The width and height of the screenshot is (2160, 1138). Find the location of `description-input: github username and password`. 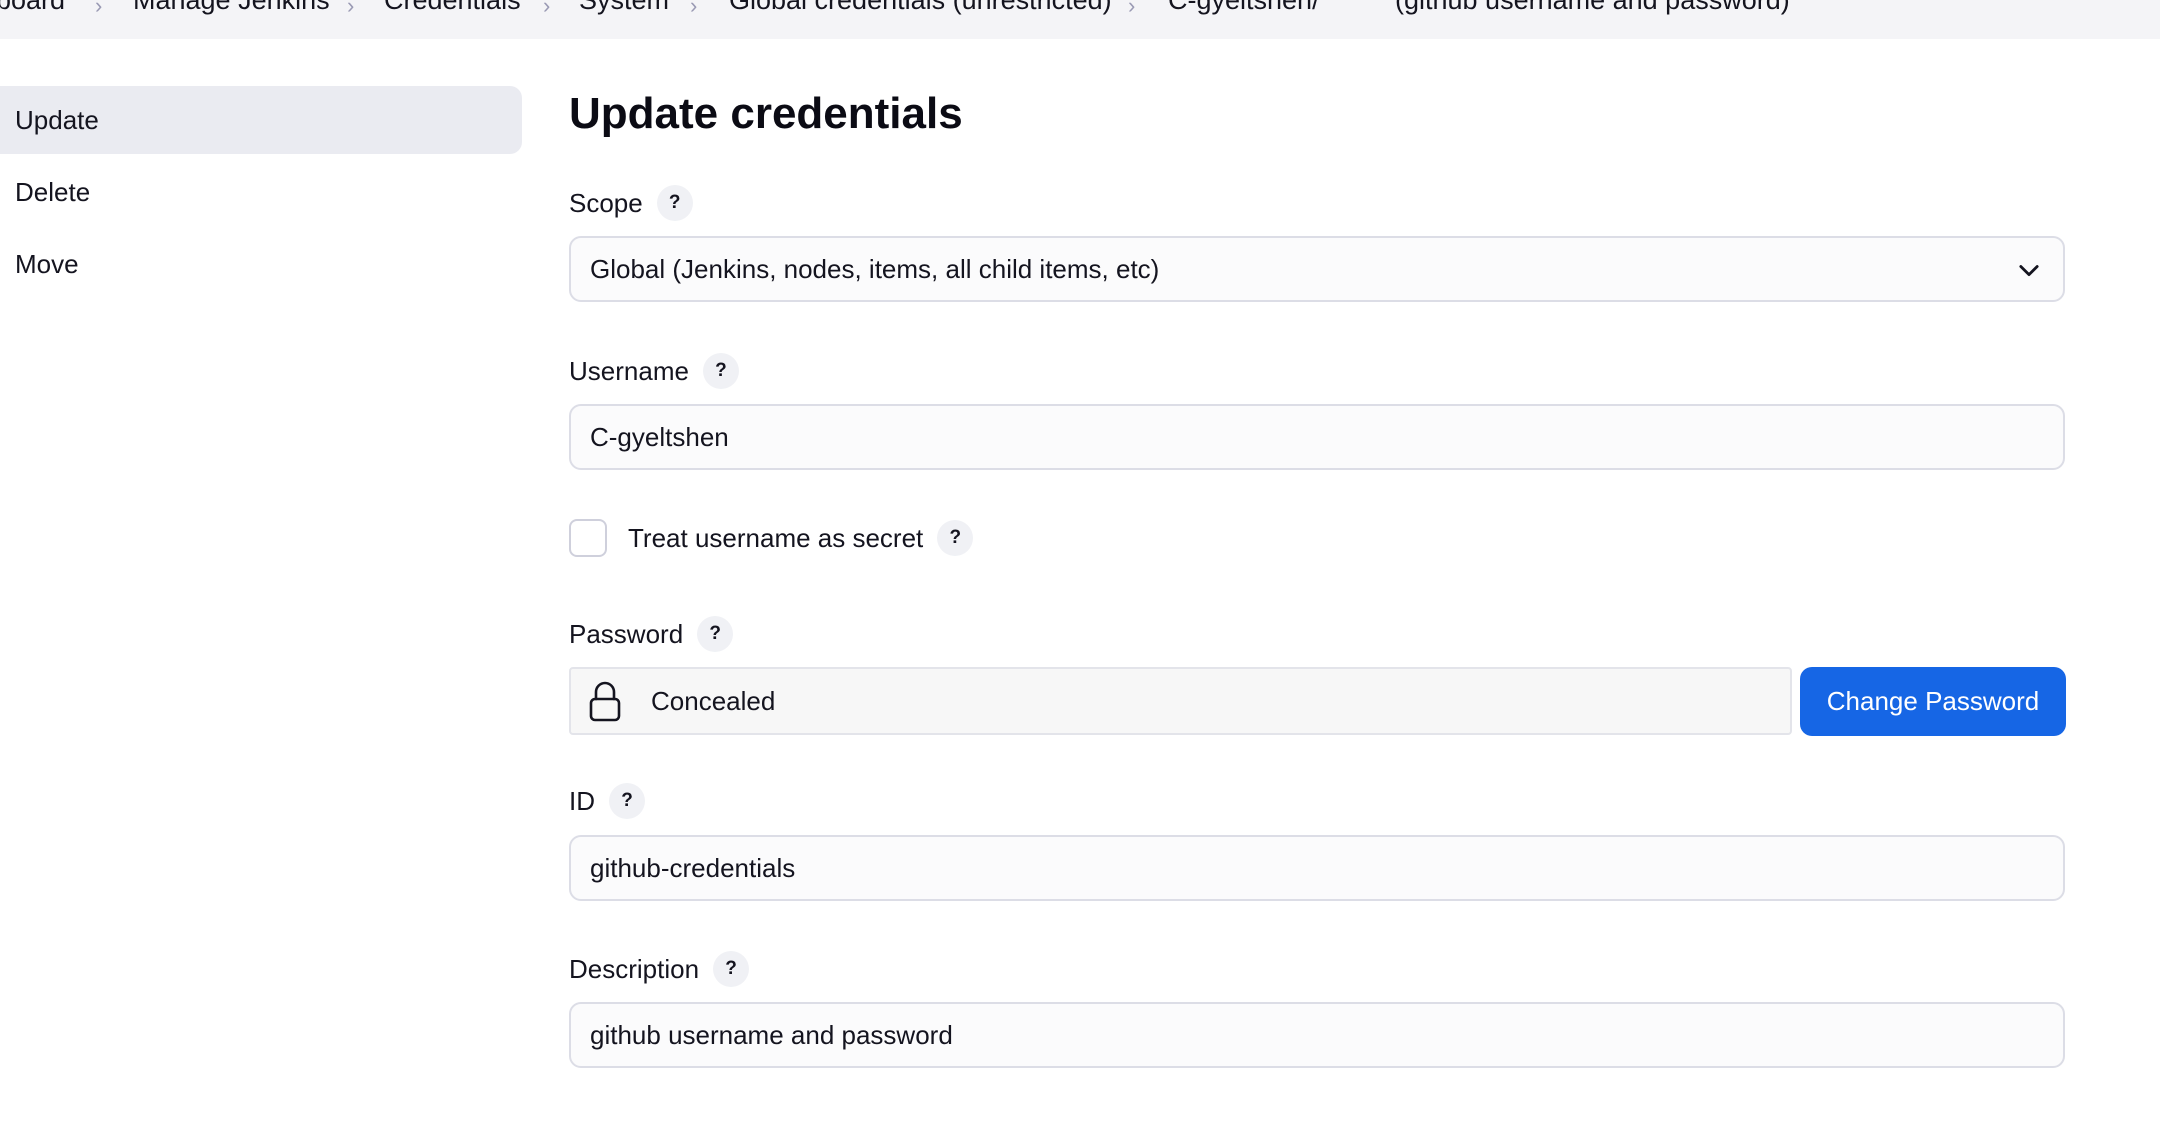

description-input: github username and password is located at coordinates (1317, 1035).